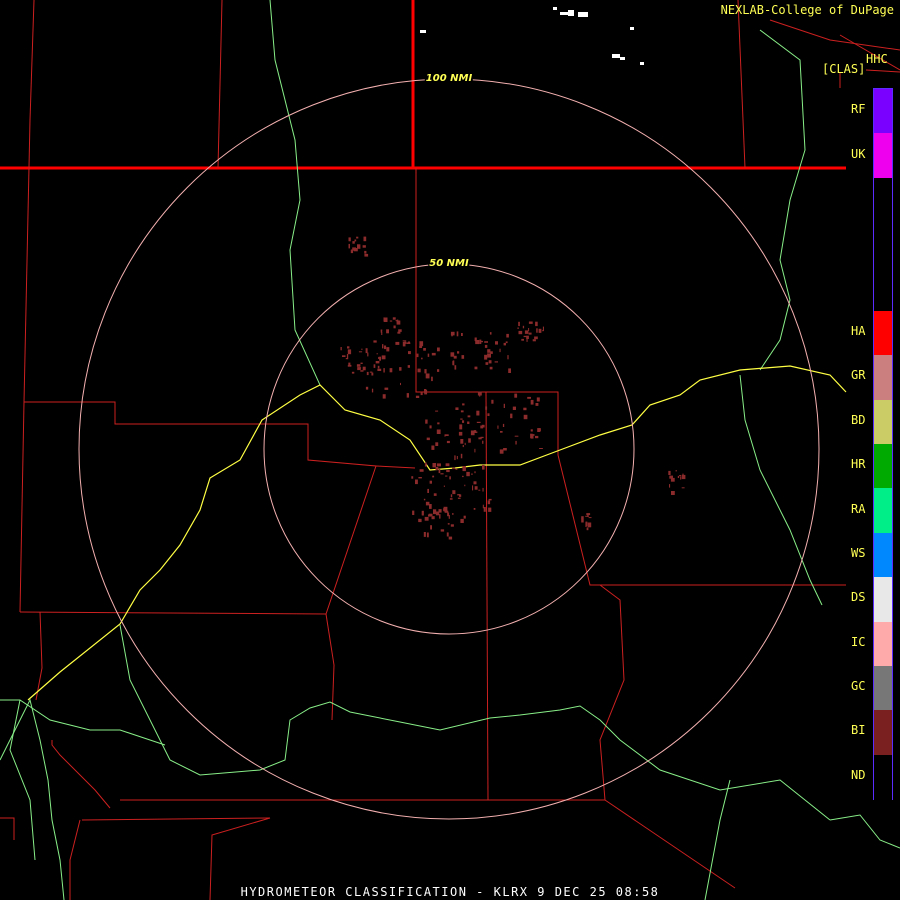 This screenshot has height=900, width=900. What do you see at coordinates (858, 774) in the screenshot?
I see `legend-code-nd: ND` at bounding box center [858, 774].